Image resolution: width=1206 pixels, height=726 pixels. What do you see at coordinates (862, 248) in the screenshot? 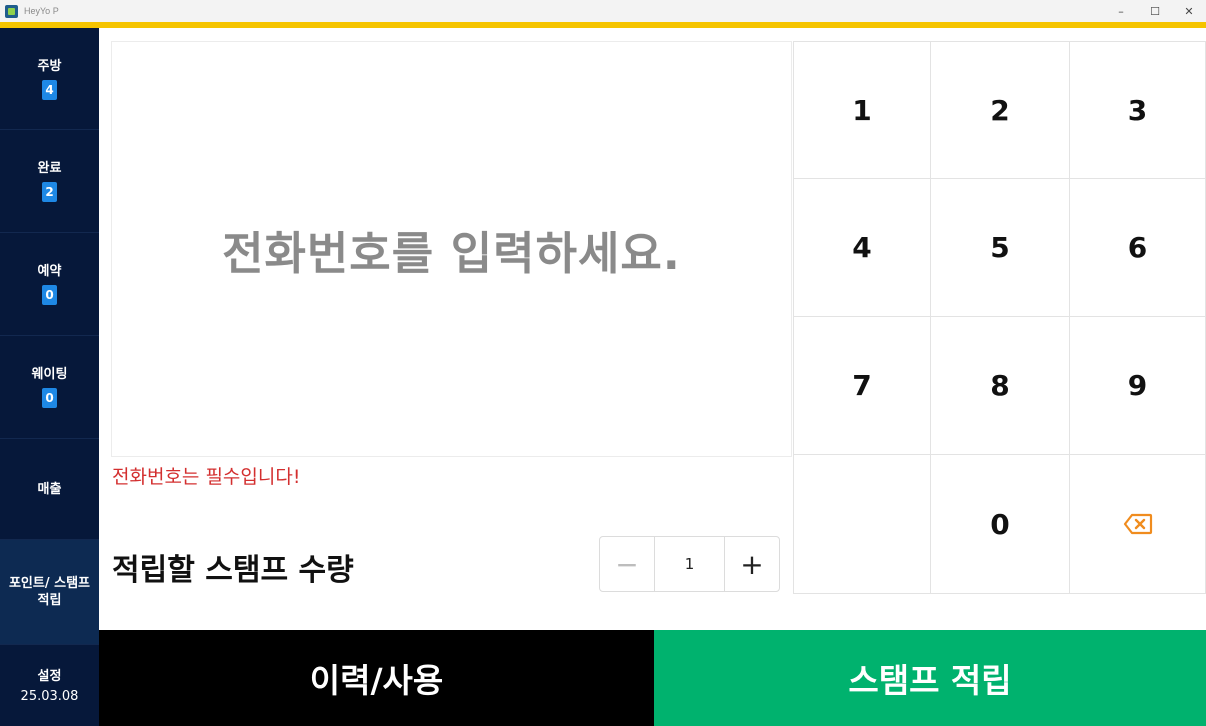
I see `key-4: 4` at bounding box center [862, 248].